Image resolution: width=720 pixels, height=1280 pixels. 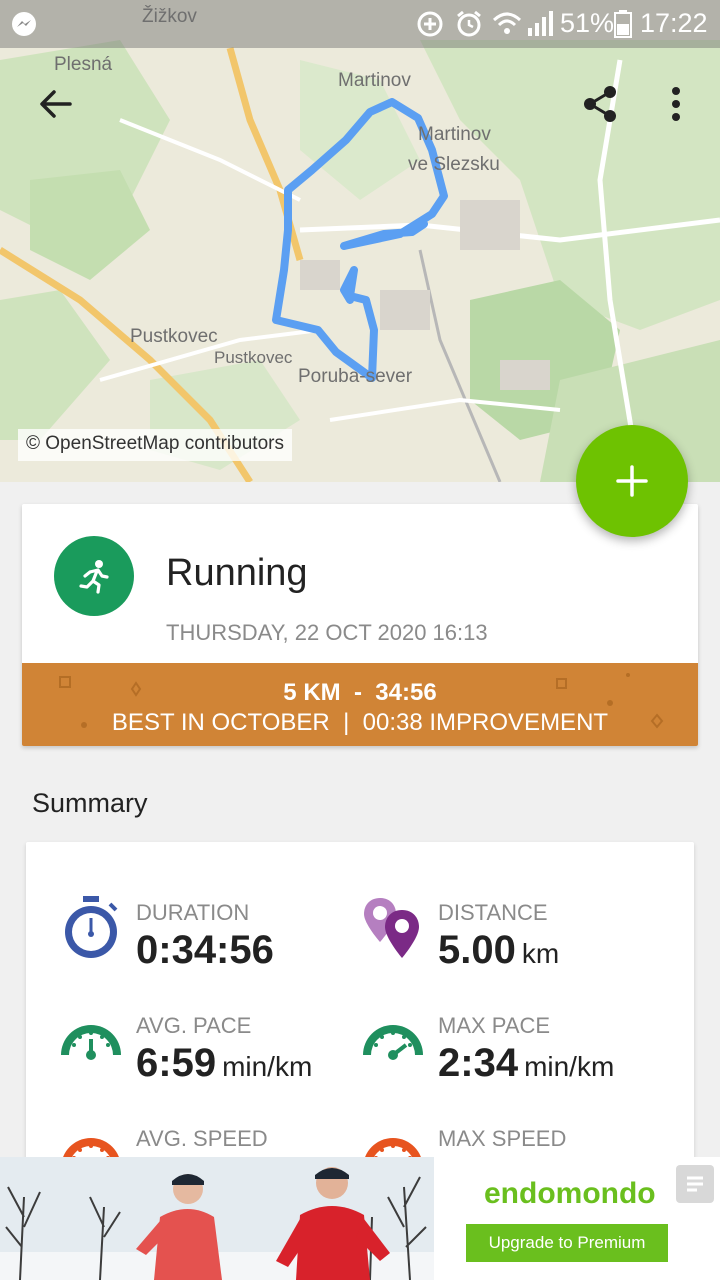 What do you see at coordinates (202, 1138) in the screenshot?
I see `stat-label: AVG. SPEED` at bounding box center [202, 1138].